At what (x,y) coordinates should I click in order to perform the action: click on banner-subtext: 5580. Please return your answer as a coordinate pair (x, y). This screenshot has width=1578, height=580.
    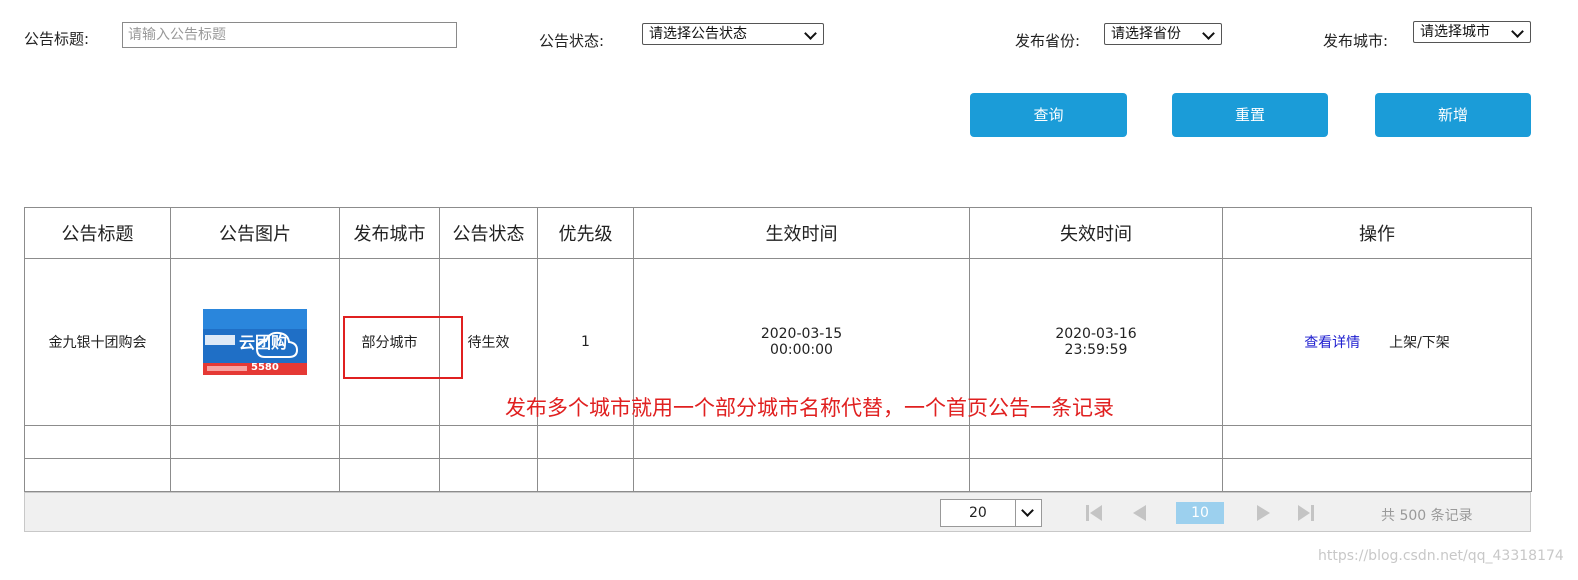
    Looking at the image, I should click on (265, 367).